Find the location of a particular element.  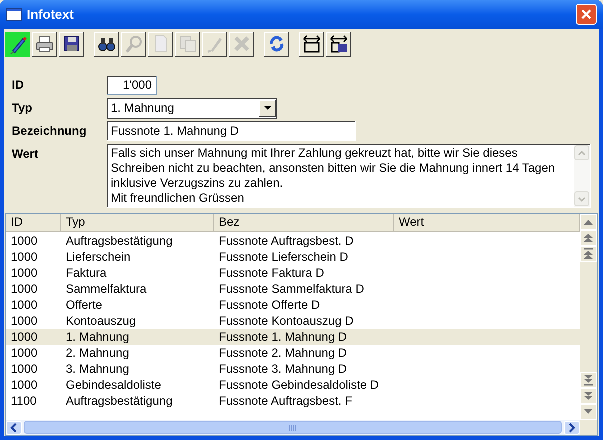

copy-icon is located at coordinates (188, 44).